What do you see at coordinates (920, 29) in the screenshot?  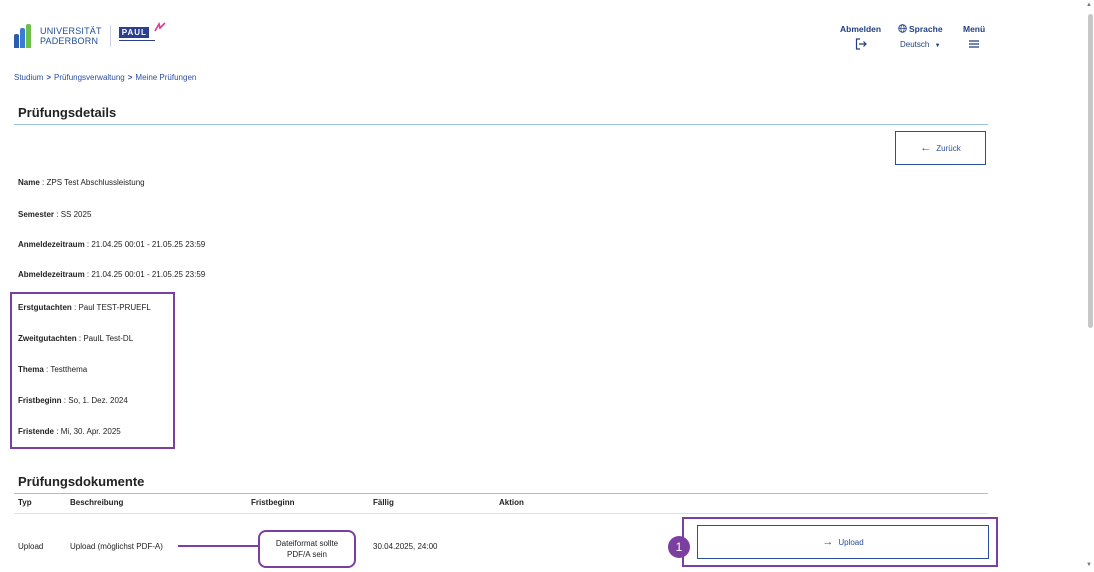 I see `language-label: Sprache` at bounding box center [920, 29].